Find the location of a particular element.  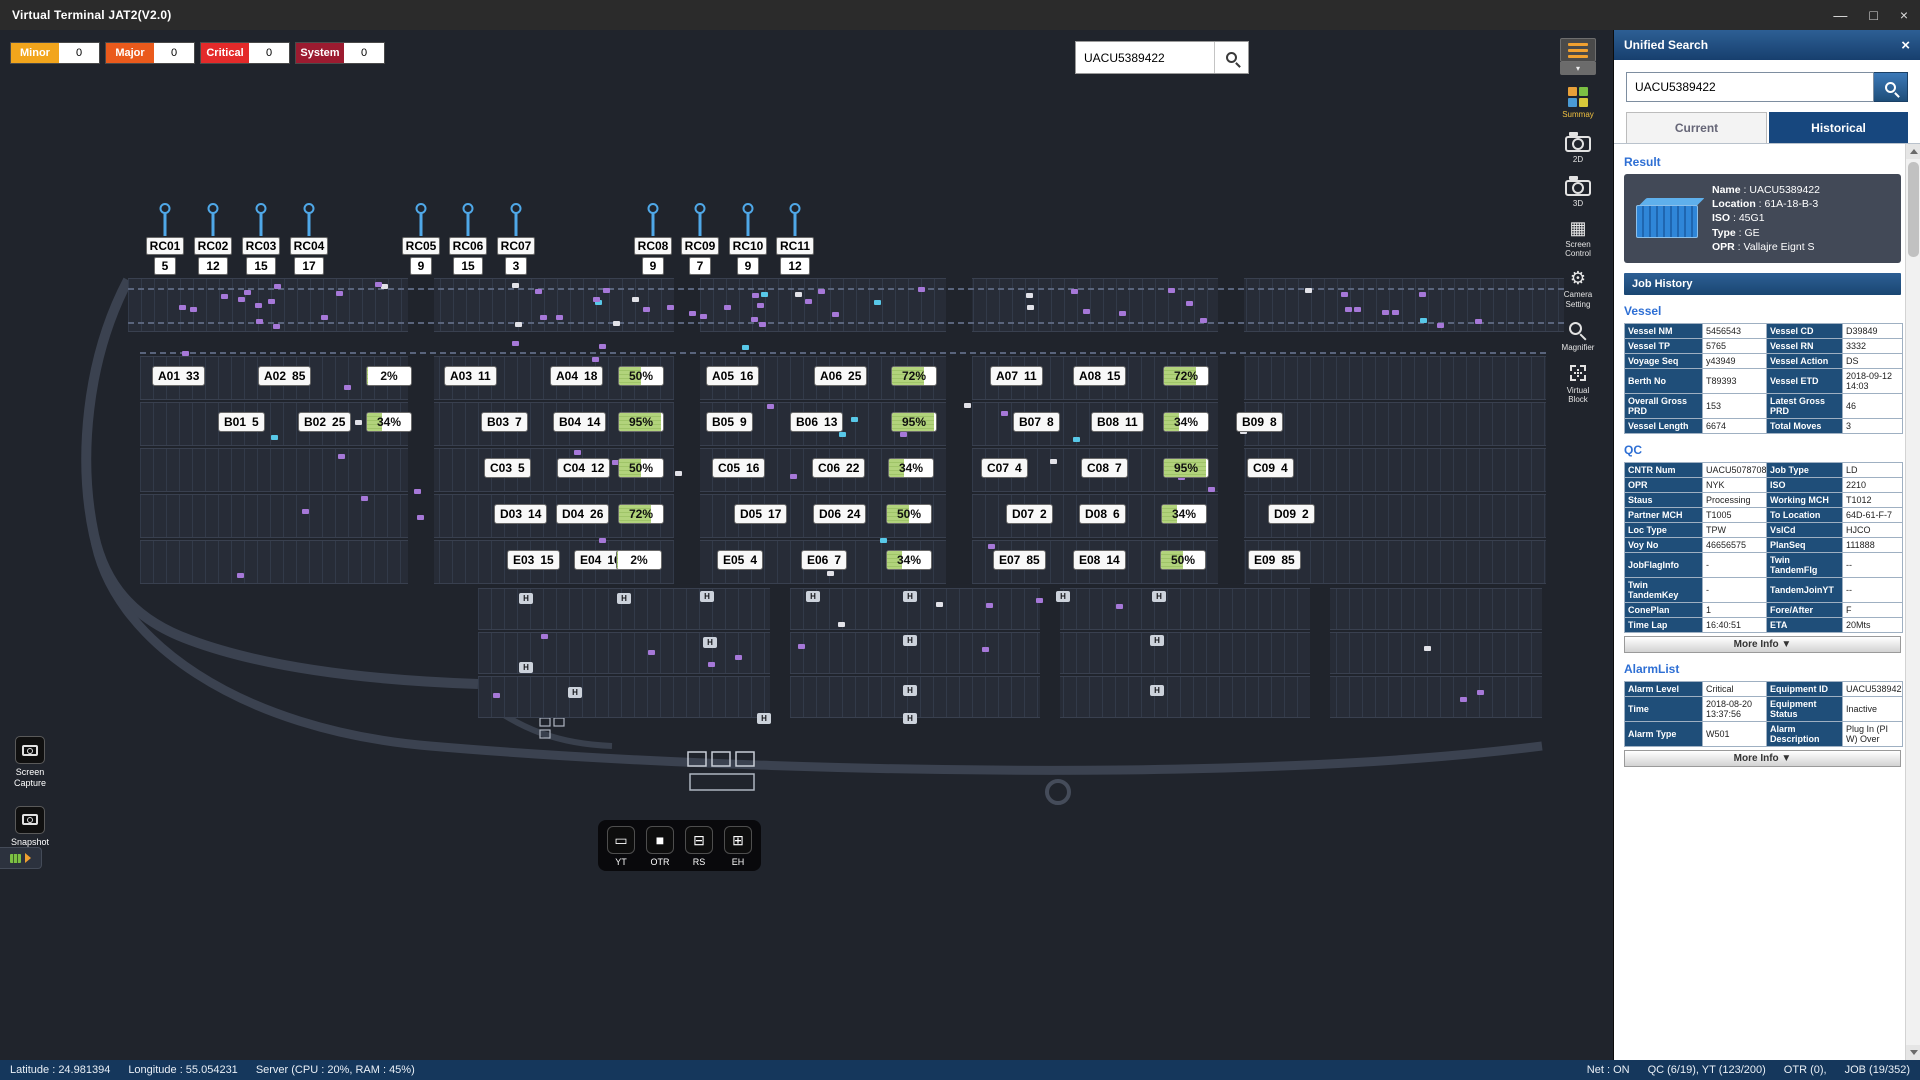

block-B03: B03 7 is located at coordinates (504, 422).